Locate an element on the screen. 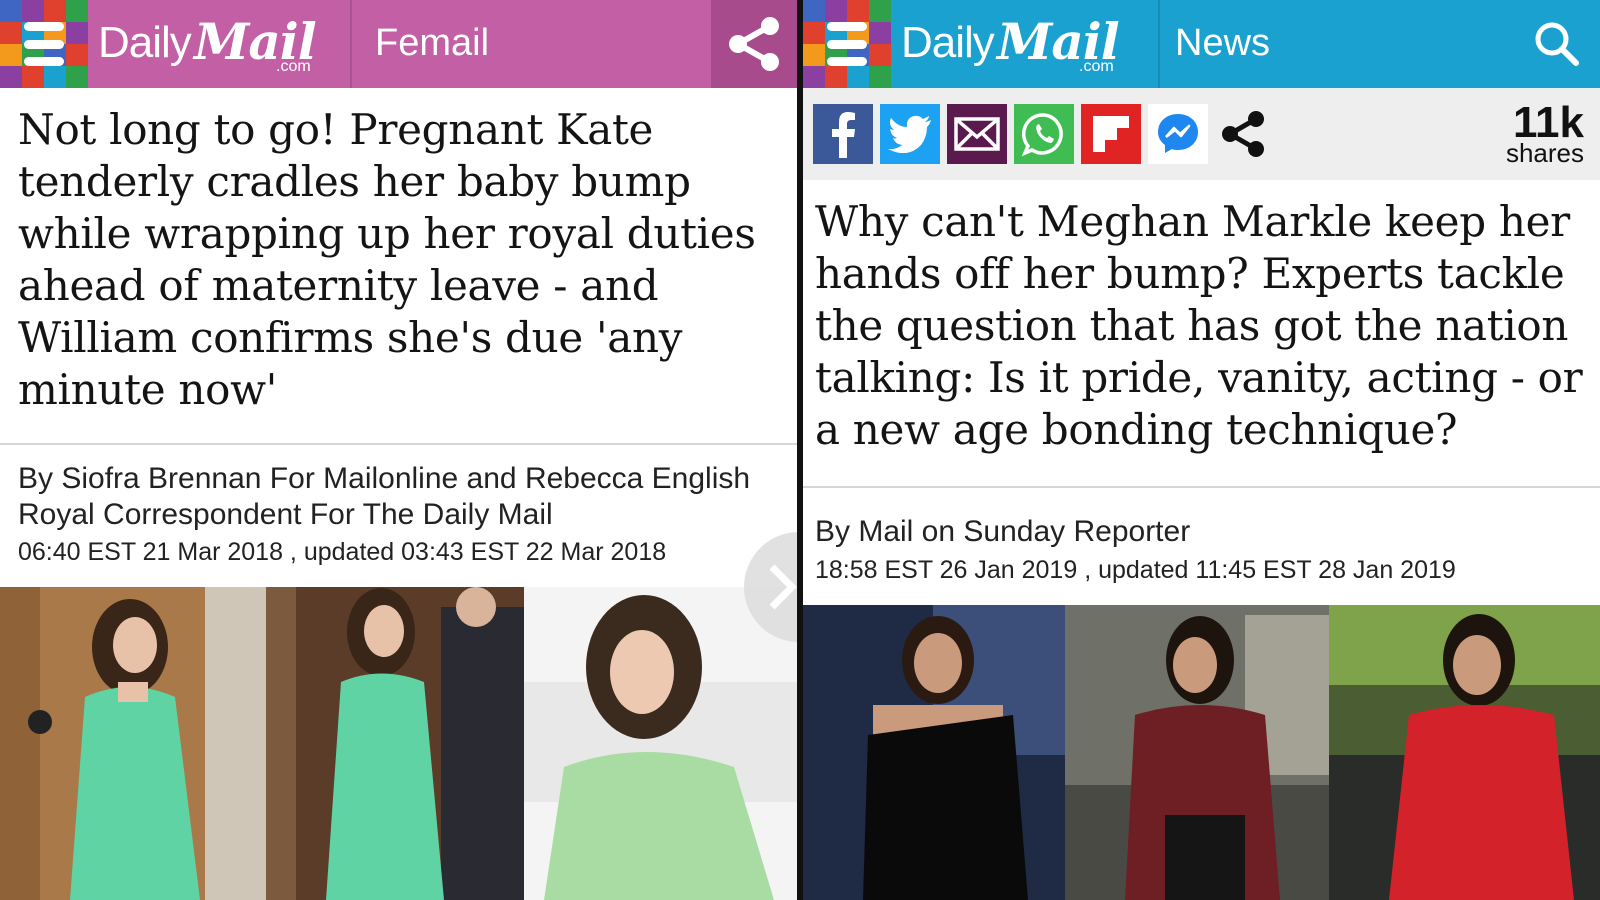 Image resolution: width=1600 pixels, height=900 pixels. flipboard-share-button is located at coordinates (1111, 134).